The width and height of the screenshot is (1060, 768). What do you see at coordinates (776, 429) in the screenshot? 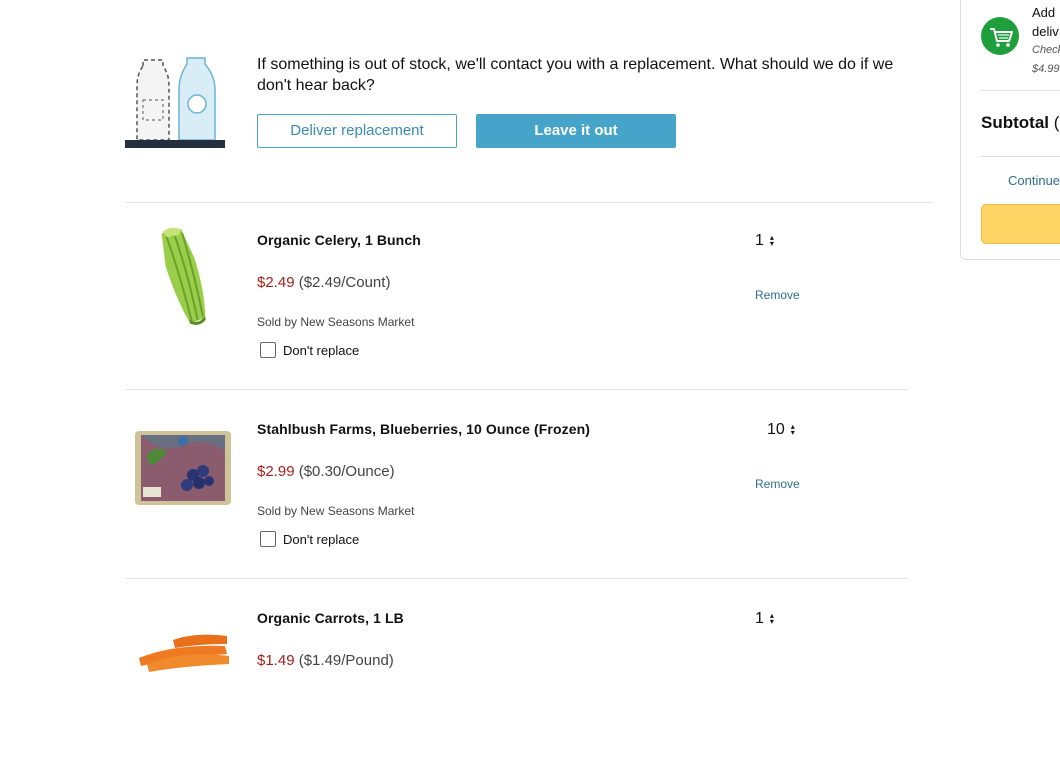
I see `quantity-value: 10` at bounding box center [776, 429].